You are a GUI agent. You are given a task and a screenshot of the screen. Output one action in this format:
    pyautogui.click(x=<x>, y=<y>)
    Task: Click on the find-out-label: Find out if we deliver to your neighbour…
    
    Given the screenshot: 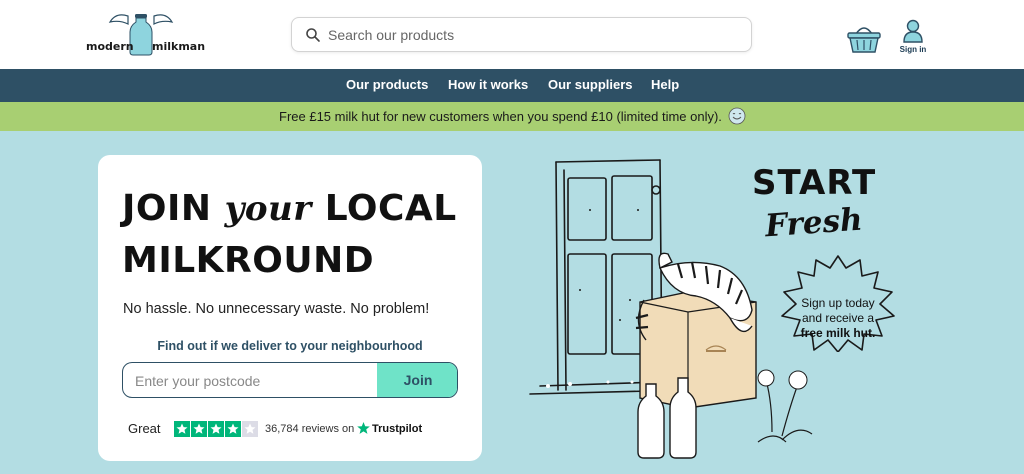 What is the action you would take?
    pyautogui.click(x=290, y=346)
    